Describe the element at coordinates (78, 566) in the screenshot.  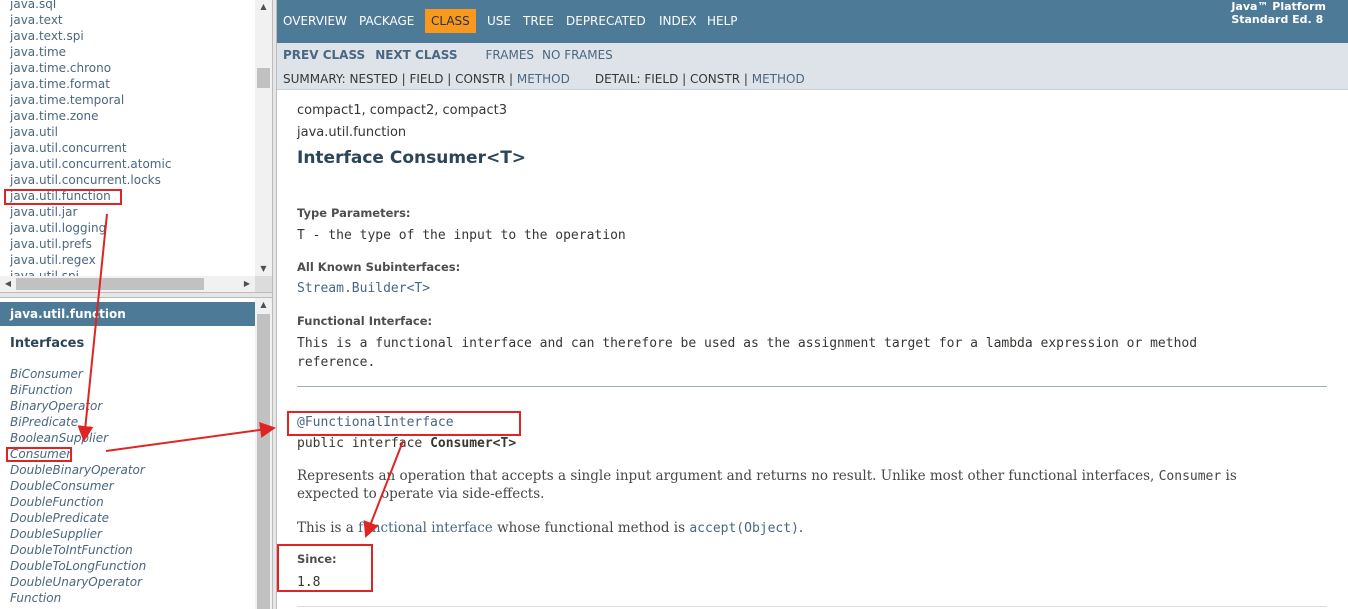
I see `interface-link: DoubleToLongFunction` at that location.